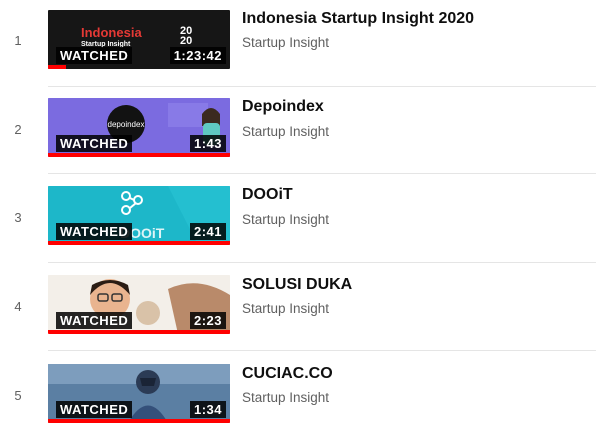 The image size is (596, 440). I want to click on duration-badge: 1:43, so click(207, 143).